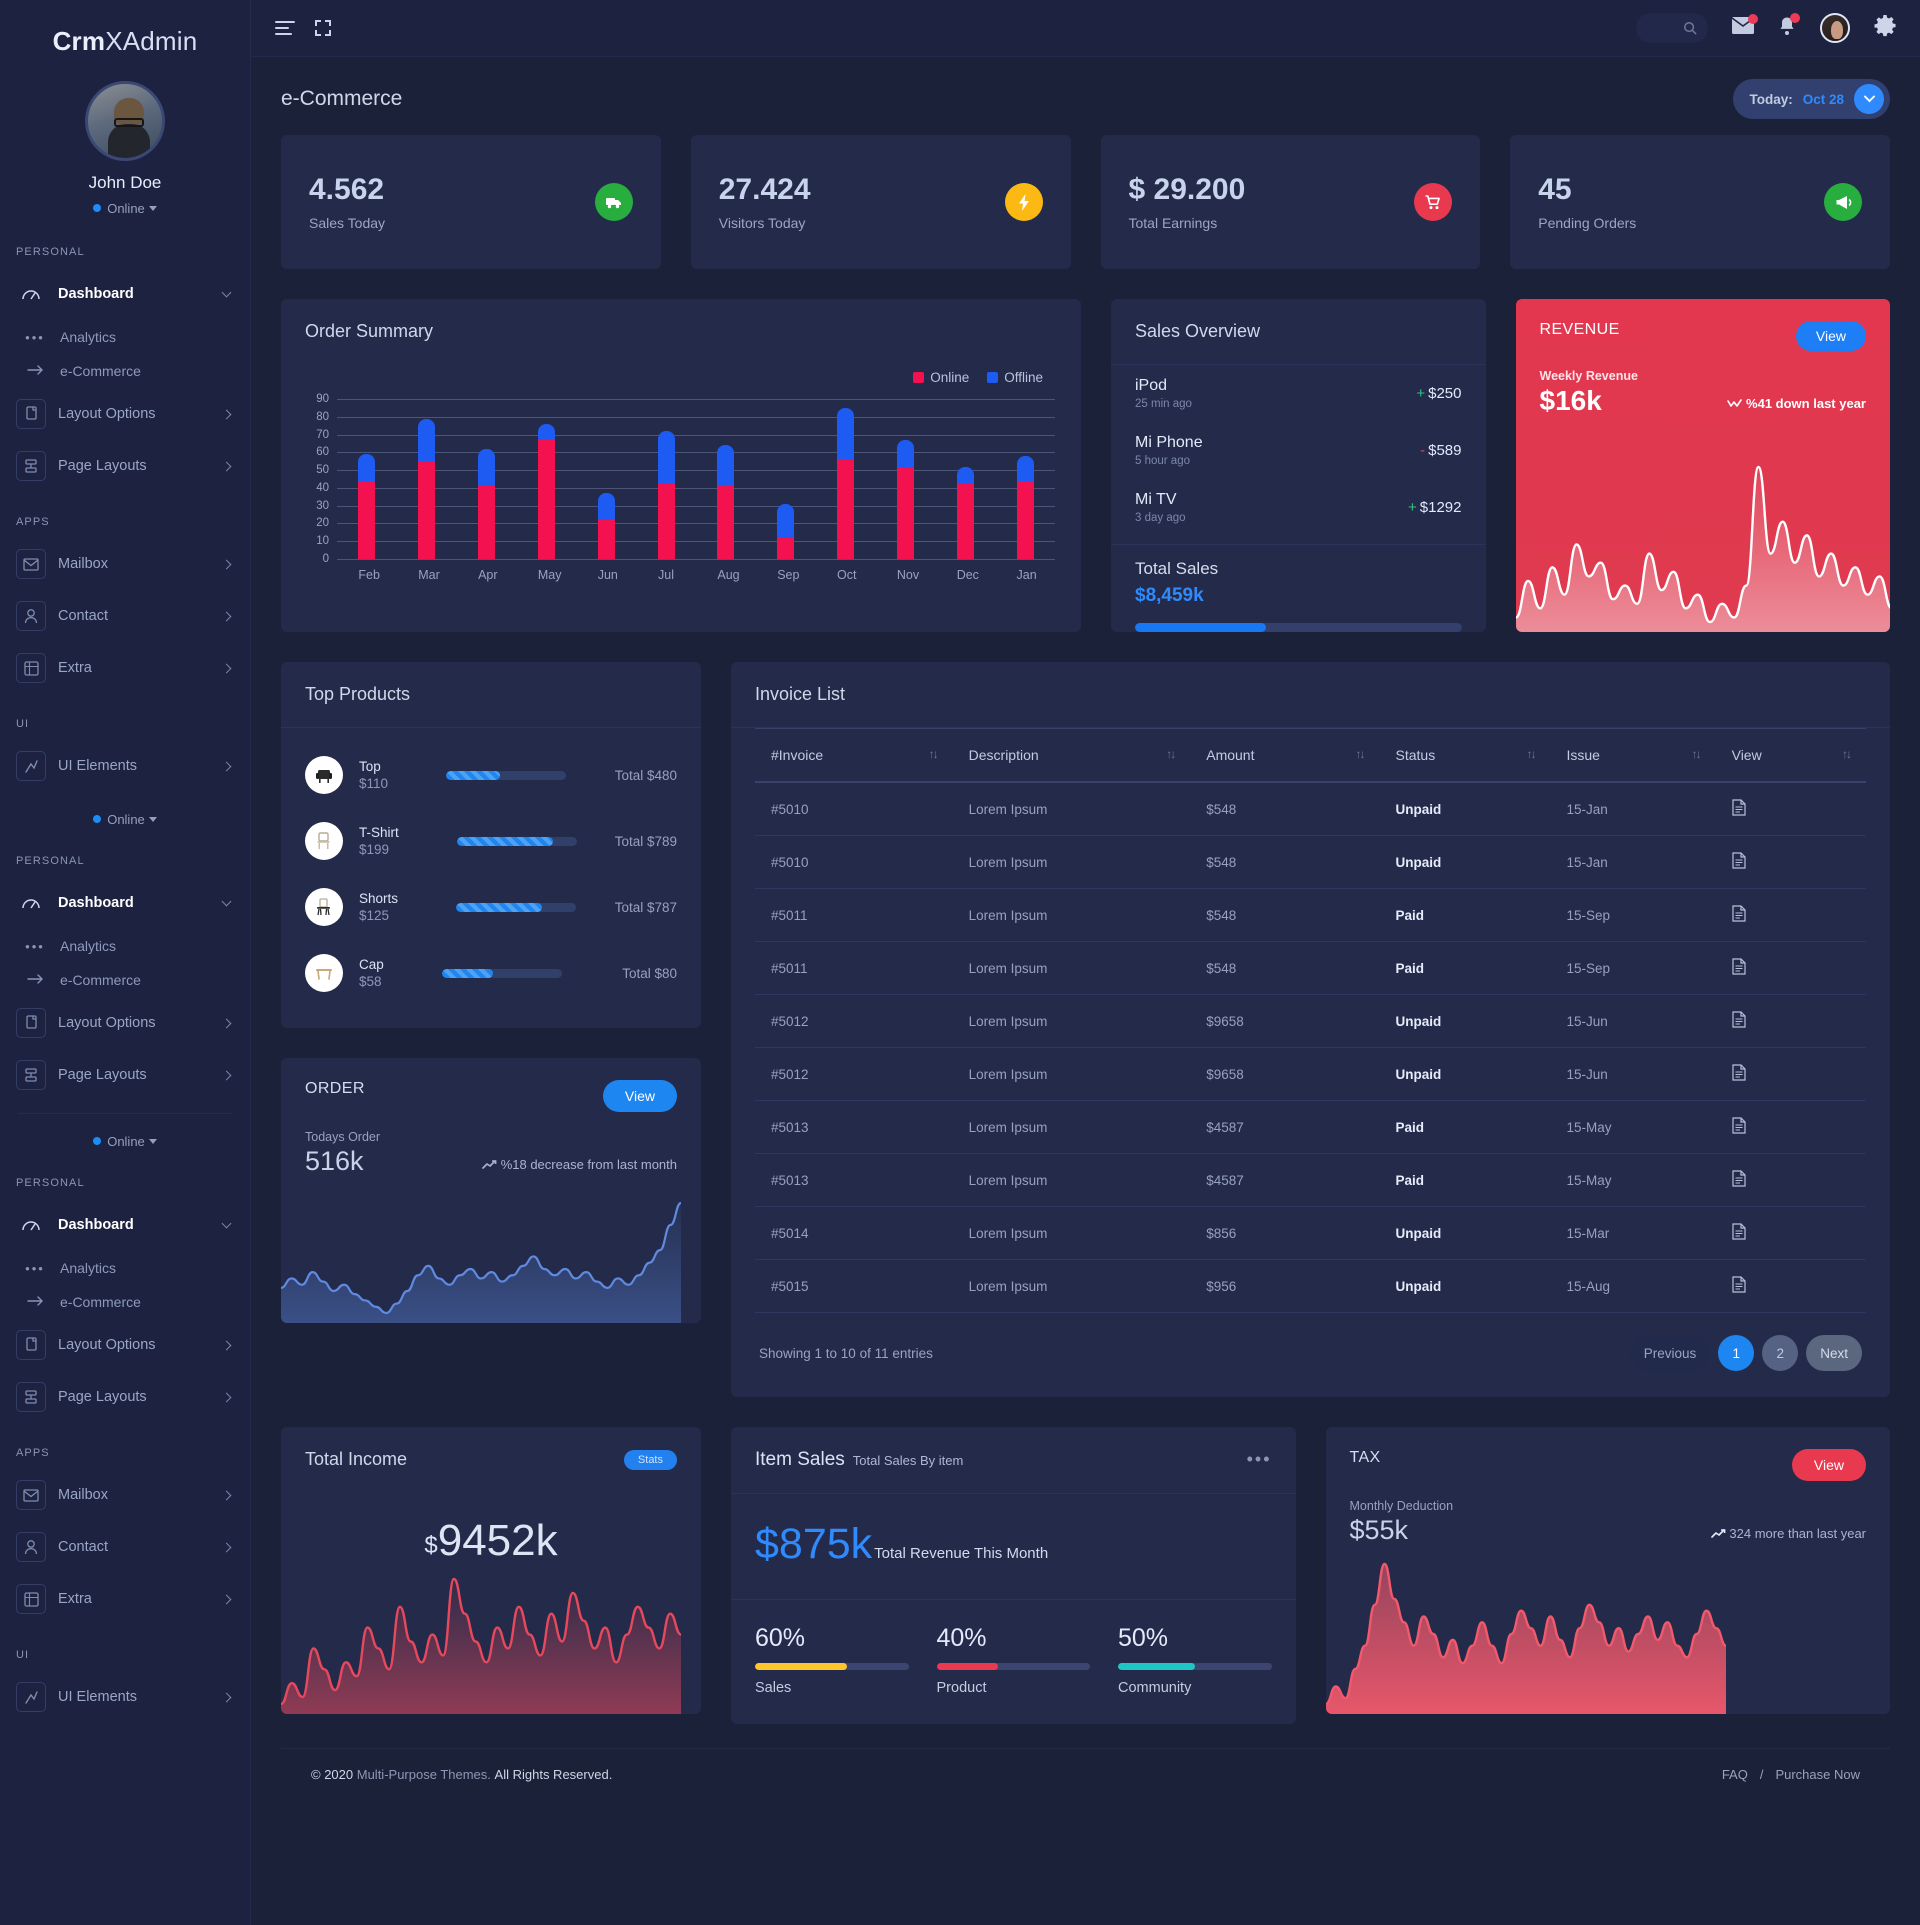 The height and width of the screenshot is (1925, 1920). What do you see at coordinates (1811, 99) in the screenshot?
I see `date-selector: Today: Oct 28` at bounding box center [1811, 99].